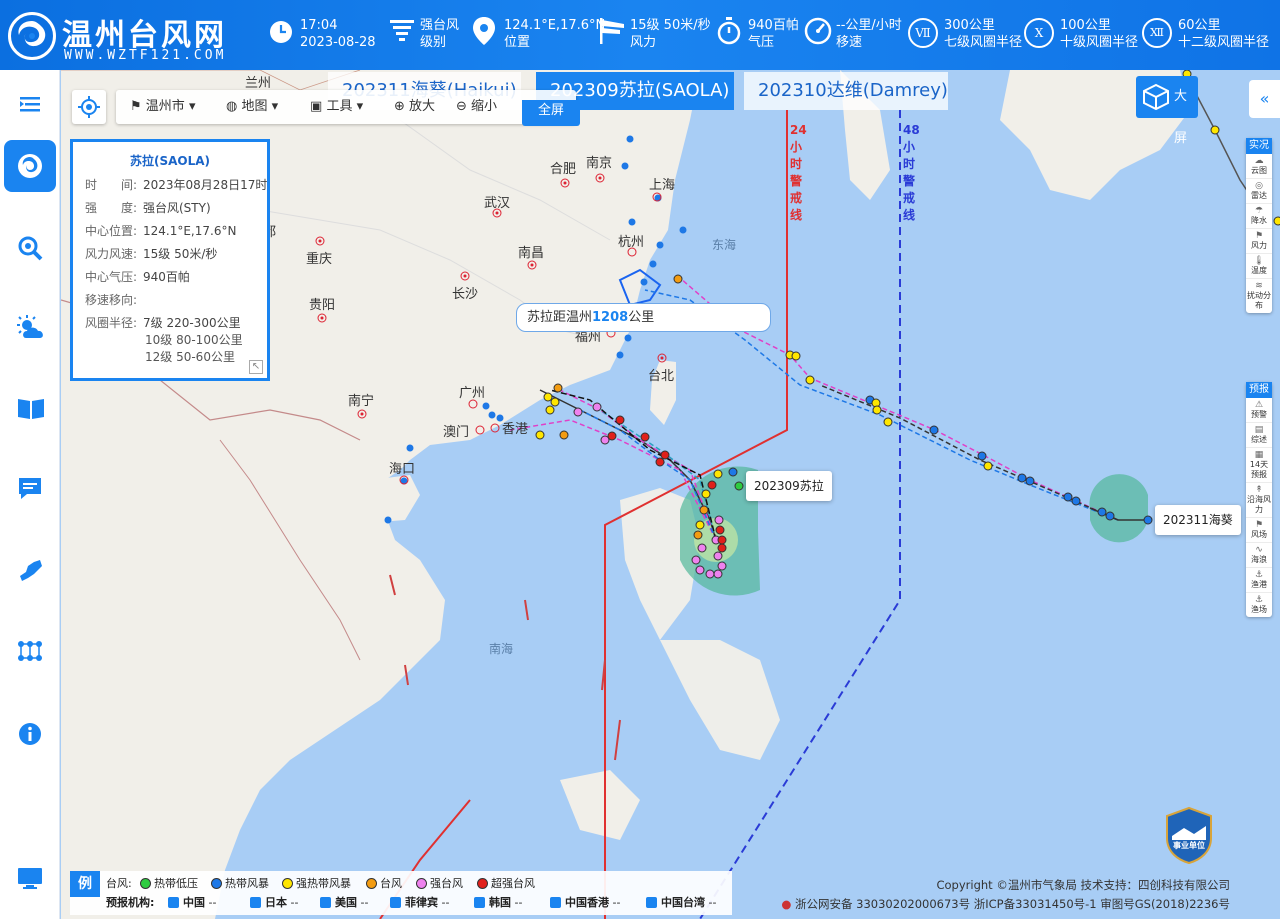 The height and width of the screenshot is (919, 1280). I want to click on distance-popup: 苏拉距温州1208公里, so click(643, 317).